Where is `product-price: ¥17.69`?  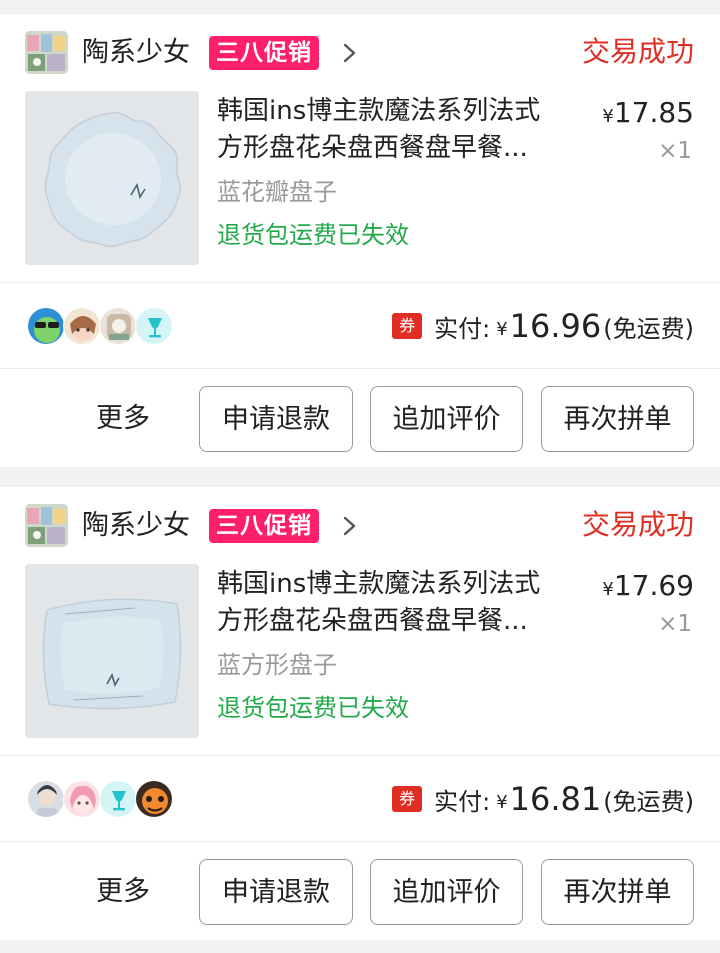 product-price: ¥17.69 is located at coordinates (648, 587).